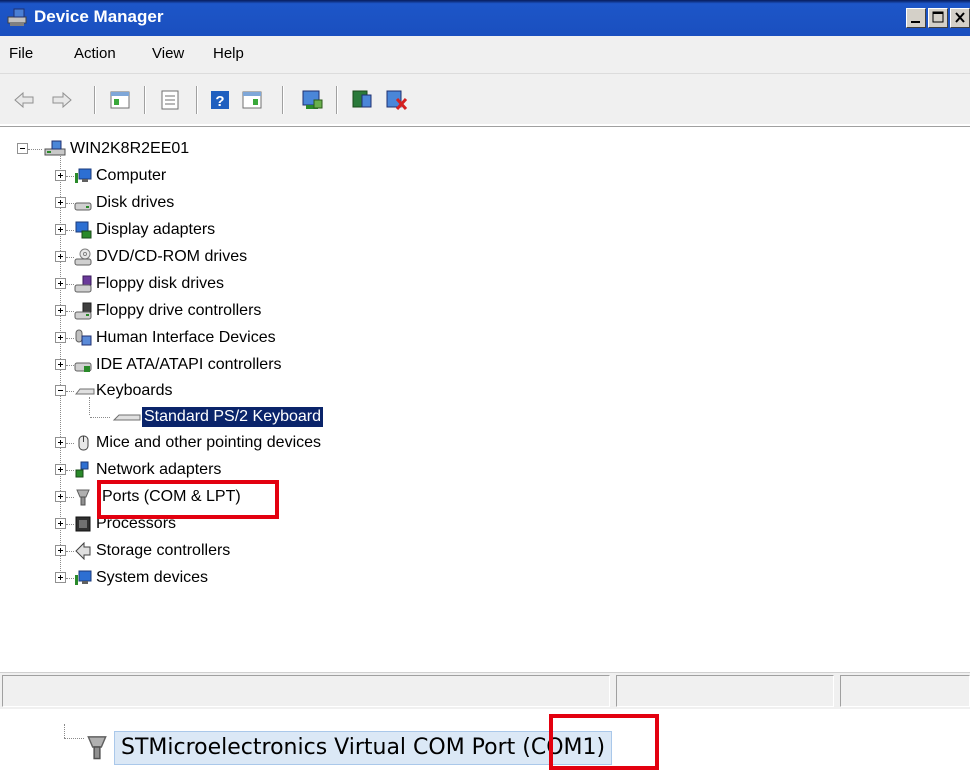 The image size is (970, 776). I want to click on menu-view: View, so click(168, 53).